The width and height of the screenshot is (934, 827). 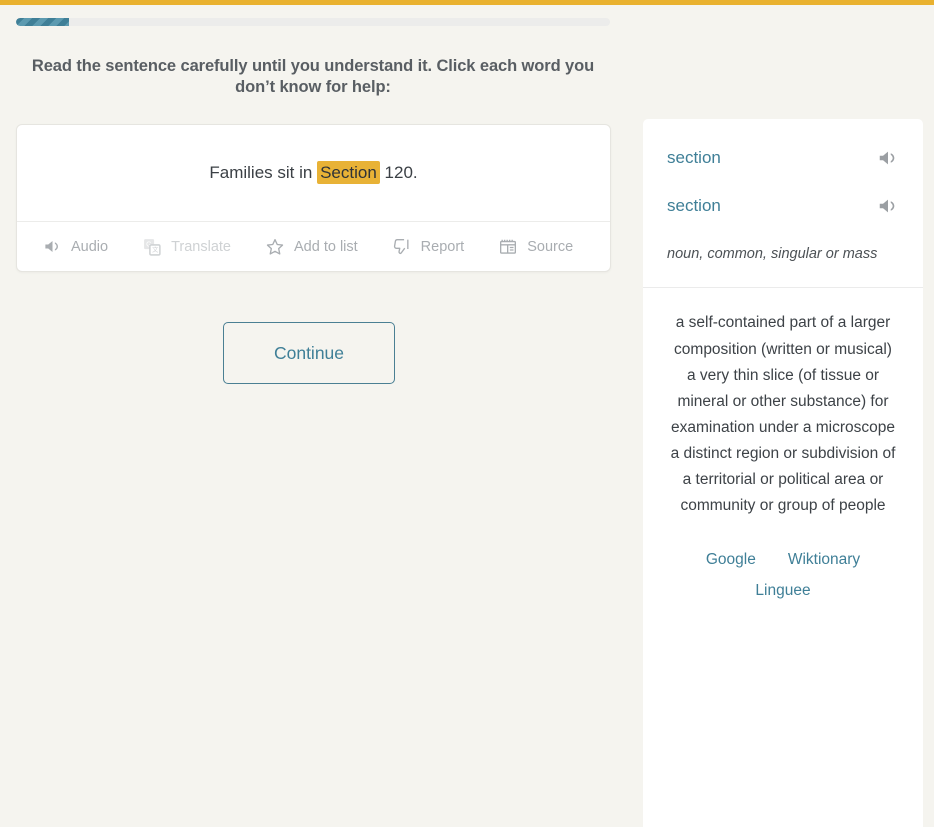 I want to click on sentence-toolbar: Audio G 文 Translate Add to list Report Source, so click(x=313, y=246).